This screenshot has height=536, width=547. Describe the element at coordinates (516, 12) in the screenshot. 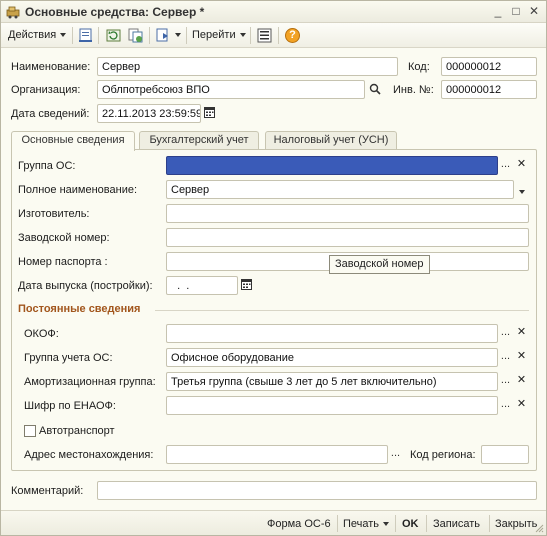

I see `maximize-button: □` at that location.